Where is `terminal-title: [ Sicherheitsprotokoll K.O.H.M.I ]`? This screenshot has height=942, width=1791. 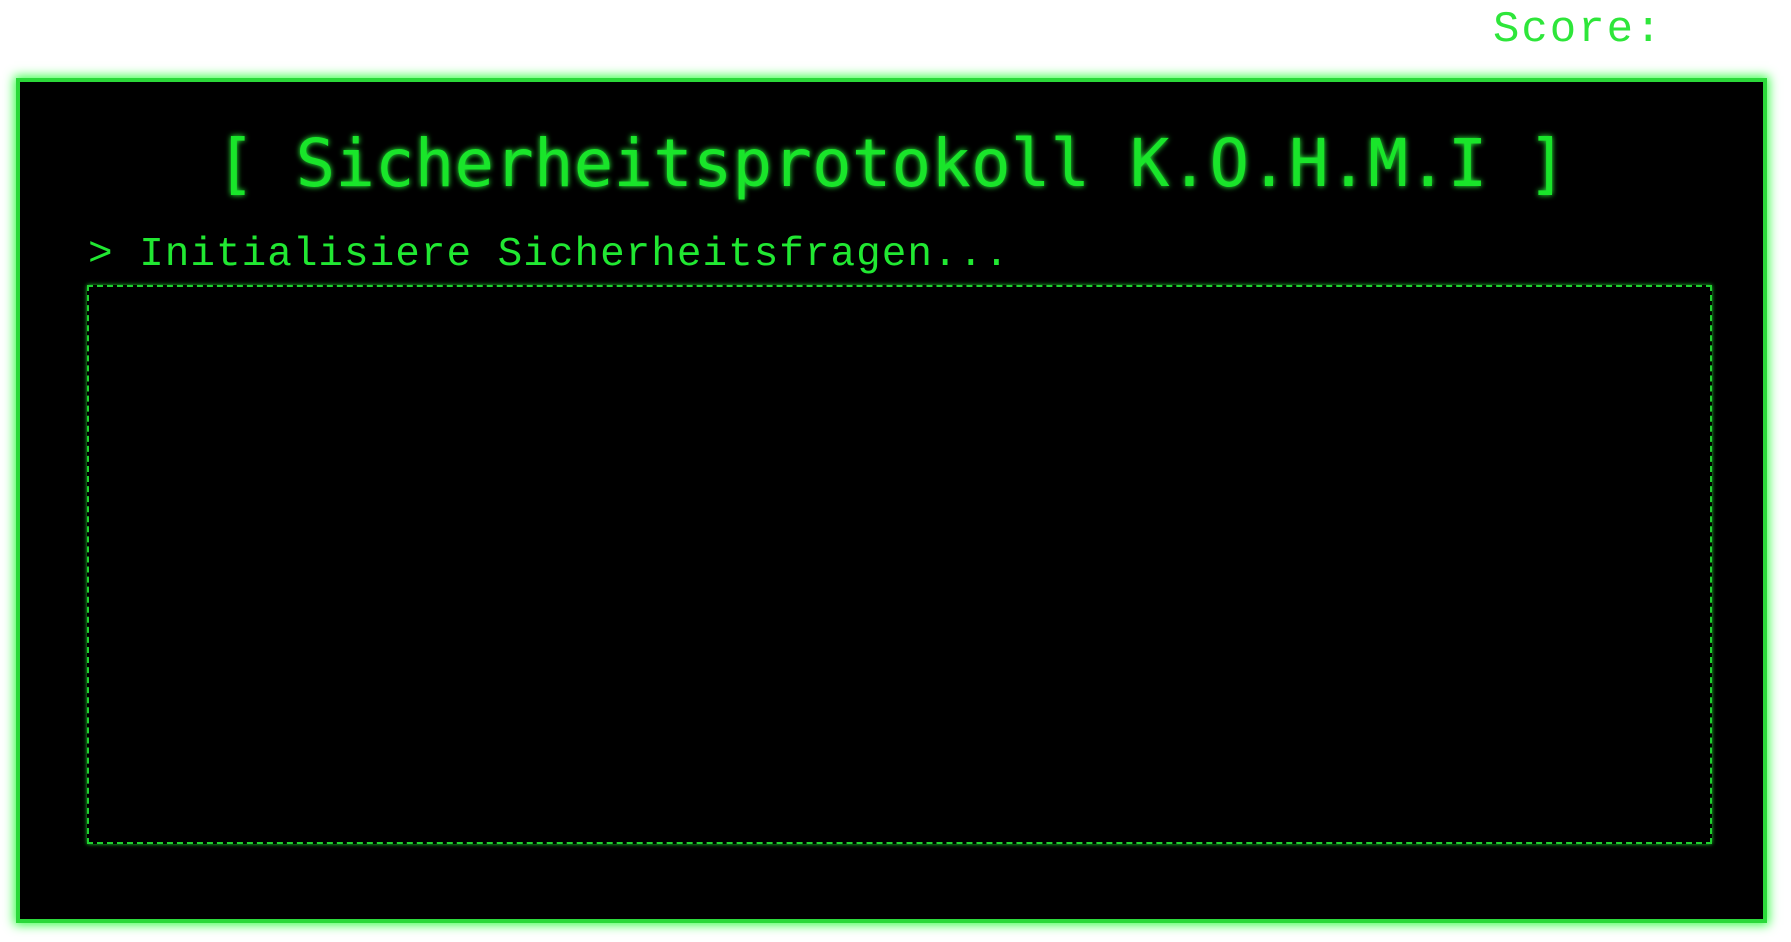 terminal-title: [ Sicherheitsprotokoll K.O.H.M.I ] is located at coordinates (891, 163).